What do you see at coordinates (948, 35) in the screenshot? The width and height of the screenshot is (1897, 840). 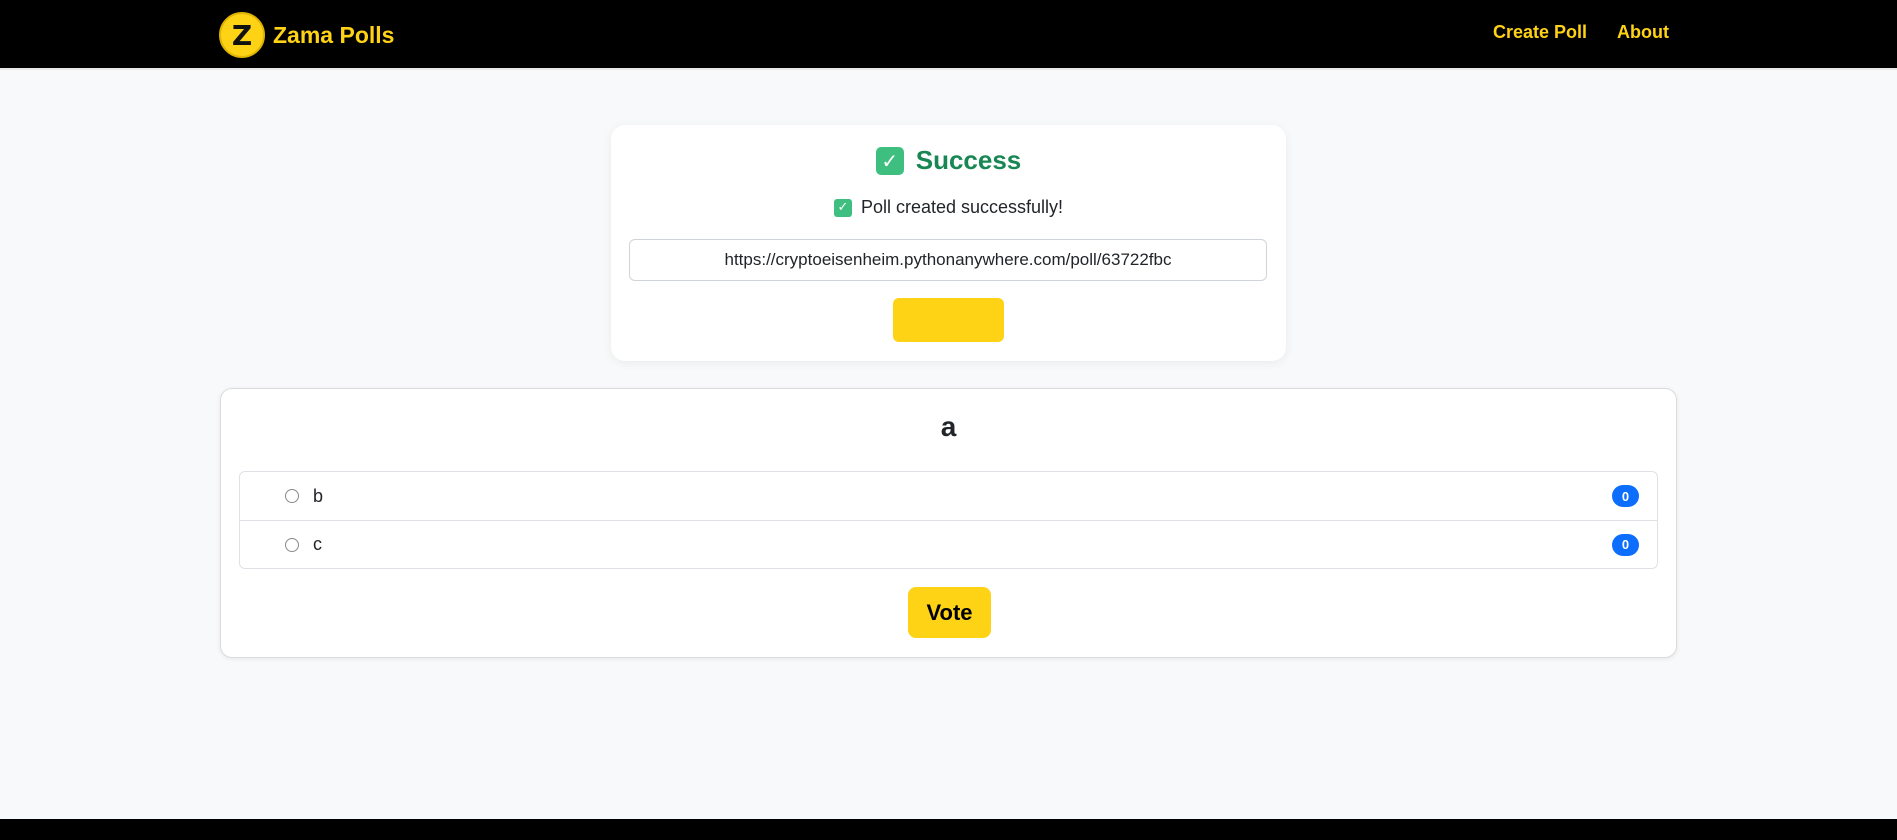 I see `top-navbar: Z Zama Polls Create Poll About` at bounding box center [948, 35].